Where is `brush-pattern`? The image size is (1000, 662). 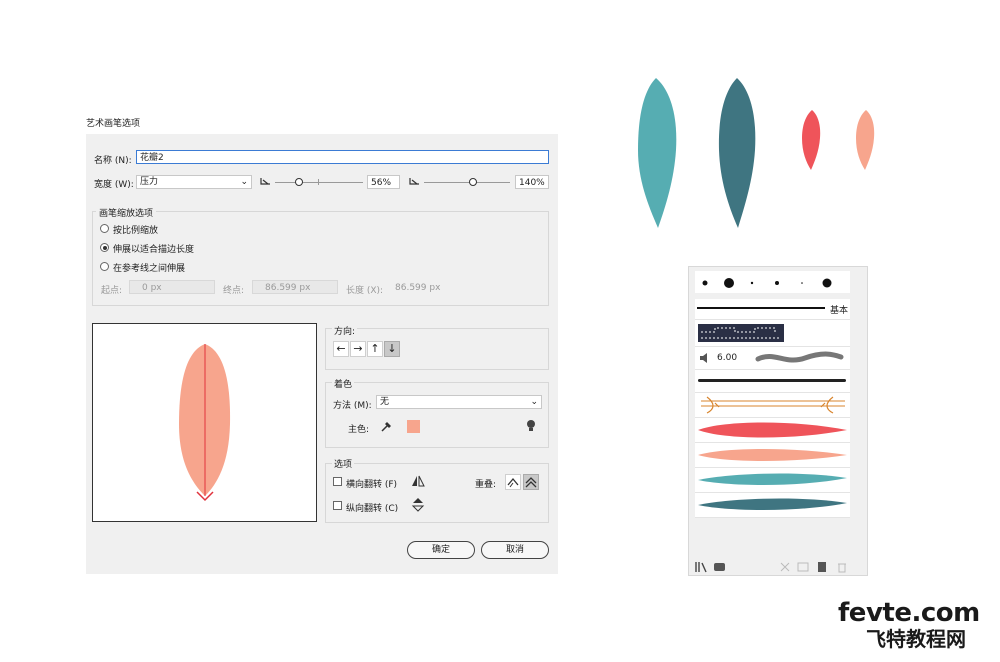 brush-pattern is located at coordinates (772, 333).